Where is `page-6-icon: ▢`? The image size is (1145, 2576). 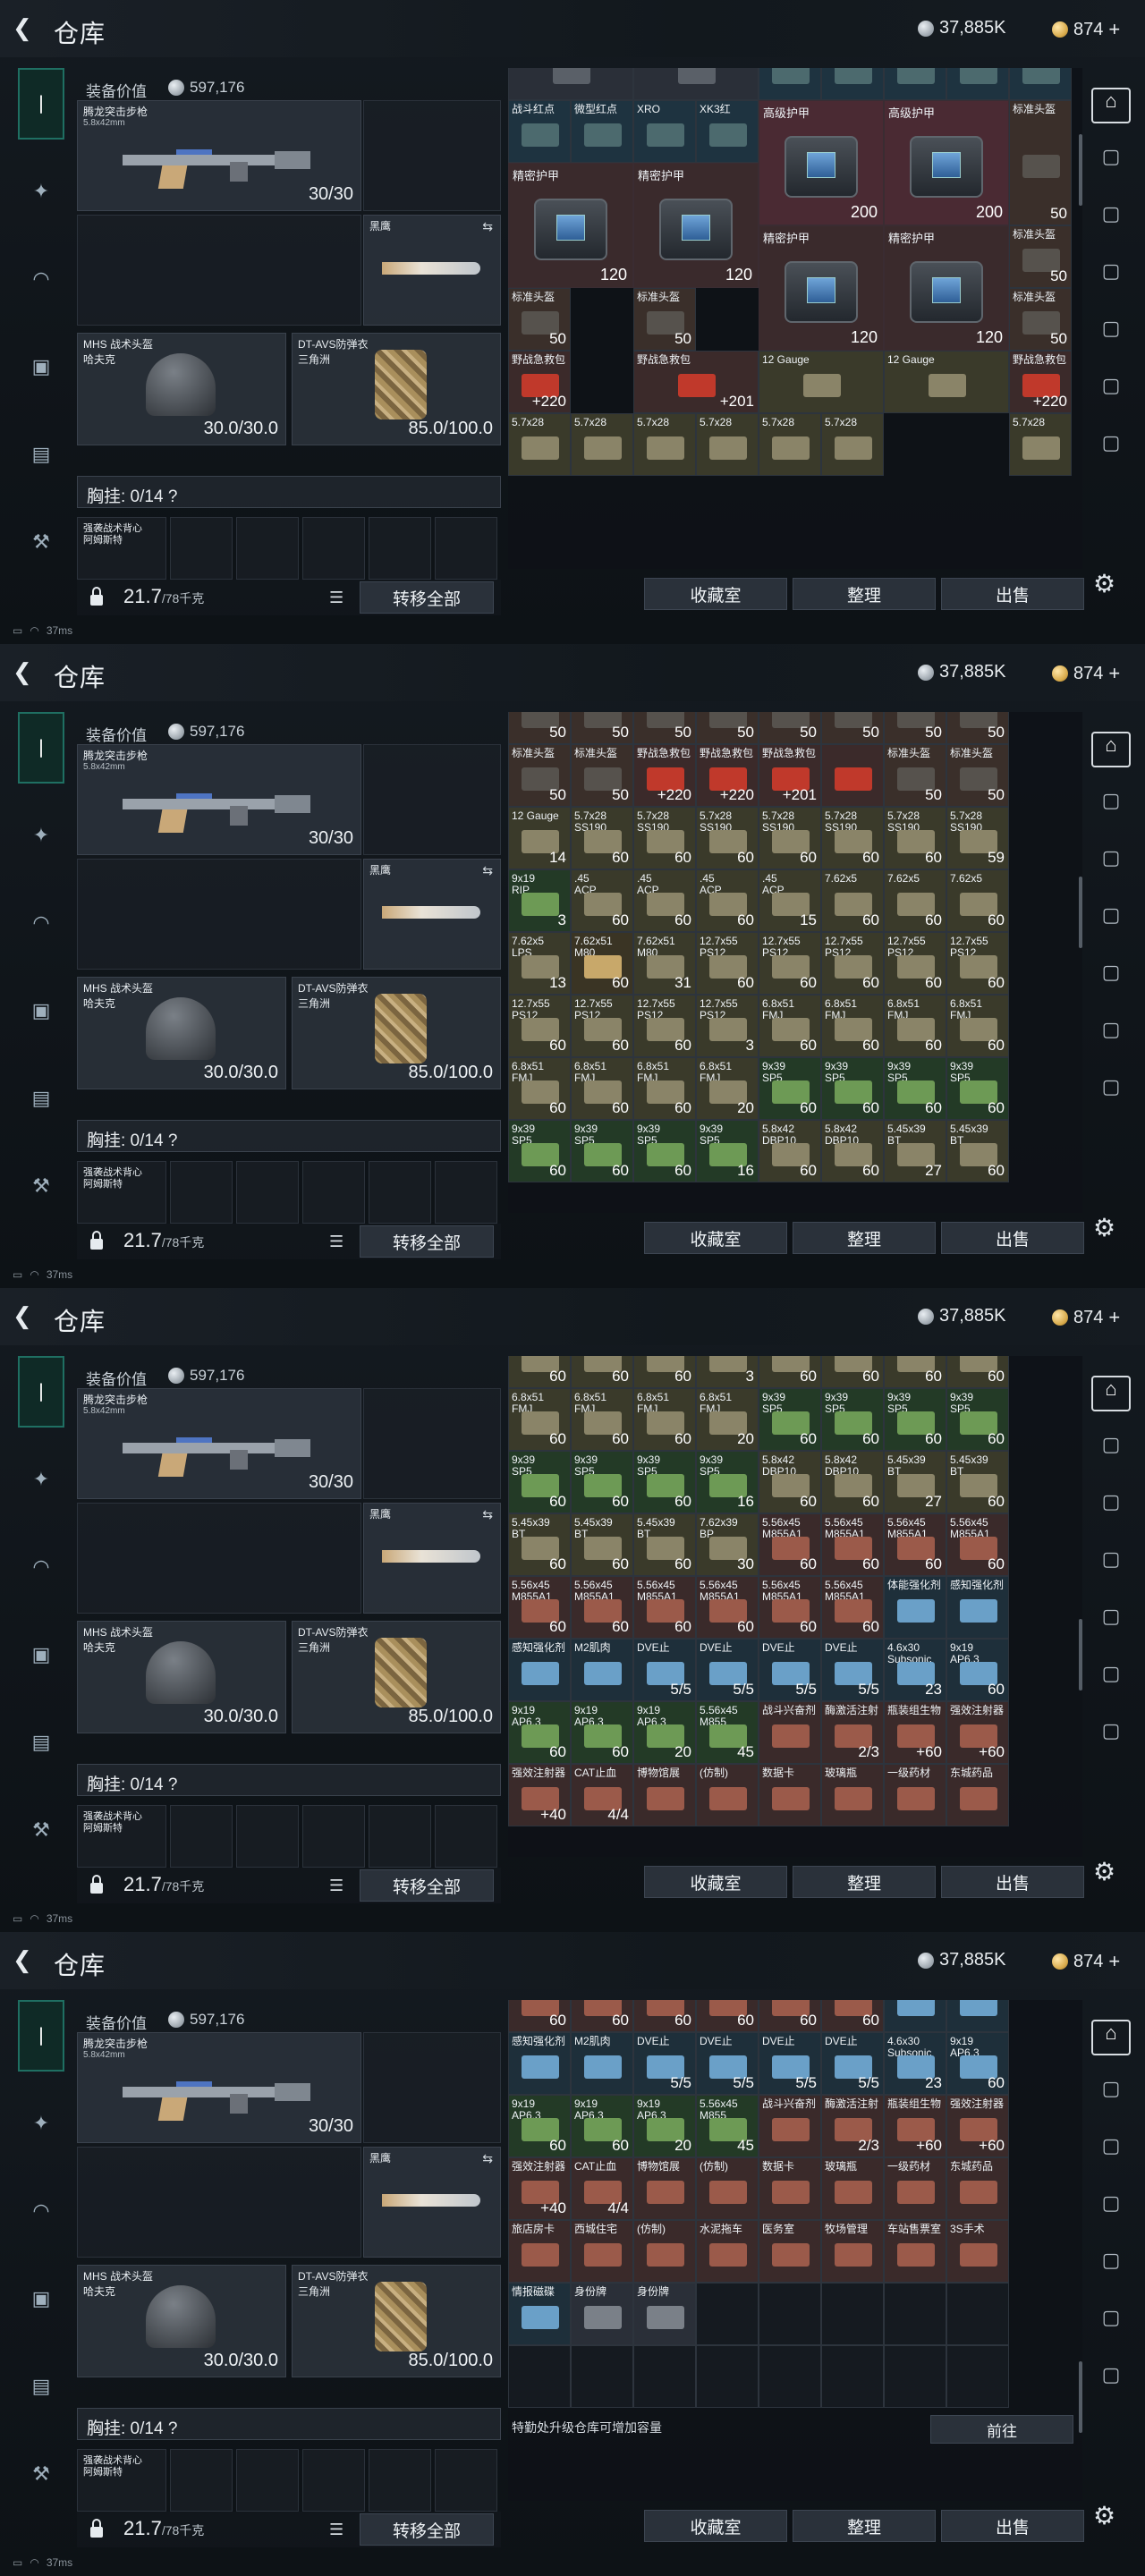
page-6-icon: ▢ is located at coordinates (1111, 2324).